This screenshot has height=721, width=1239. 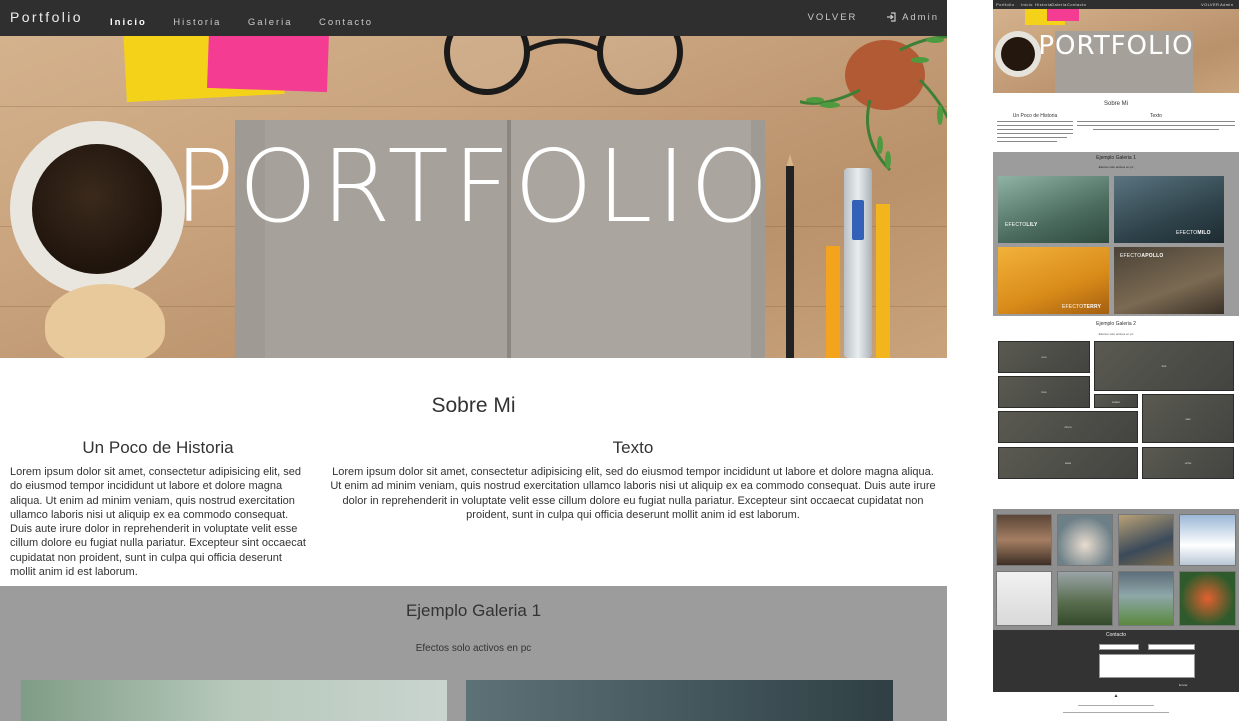 I want to click on thumb-effect-label: EFECTOTERRY, so click(x=1082, y=307).